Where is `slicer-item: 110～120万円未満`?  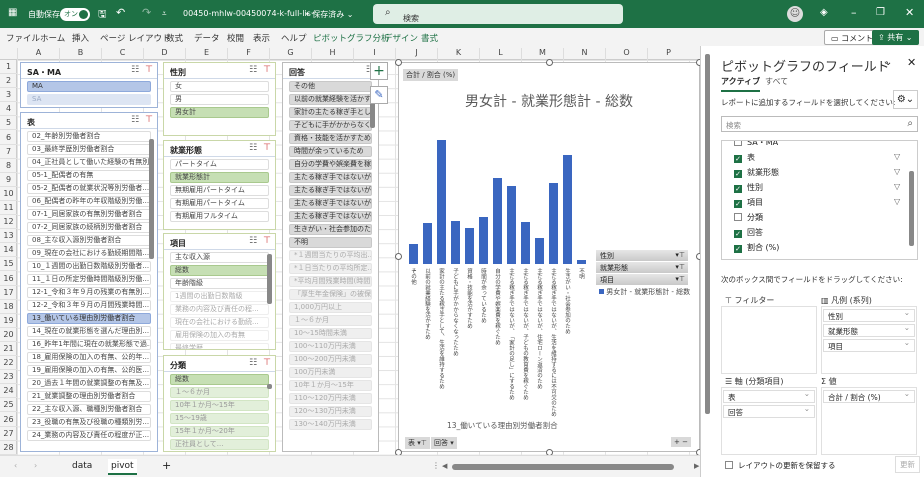 slicer-item: 110～120万円未満 is located at coordinates (330, 398).